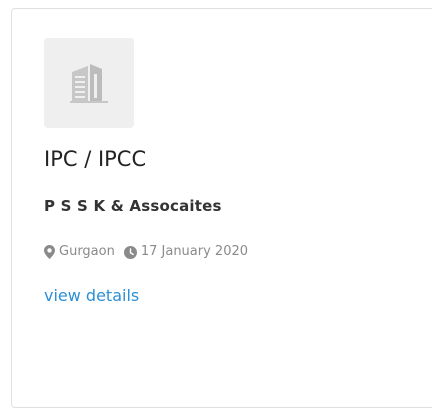 The image size is (432, 408). What do you see at coordinates (87, 251) in the screenshot?
I see `location-text: Gurgaon` at bounding box center [87, 251].